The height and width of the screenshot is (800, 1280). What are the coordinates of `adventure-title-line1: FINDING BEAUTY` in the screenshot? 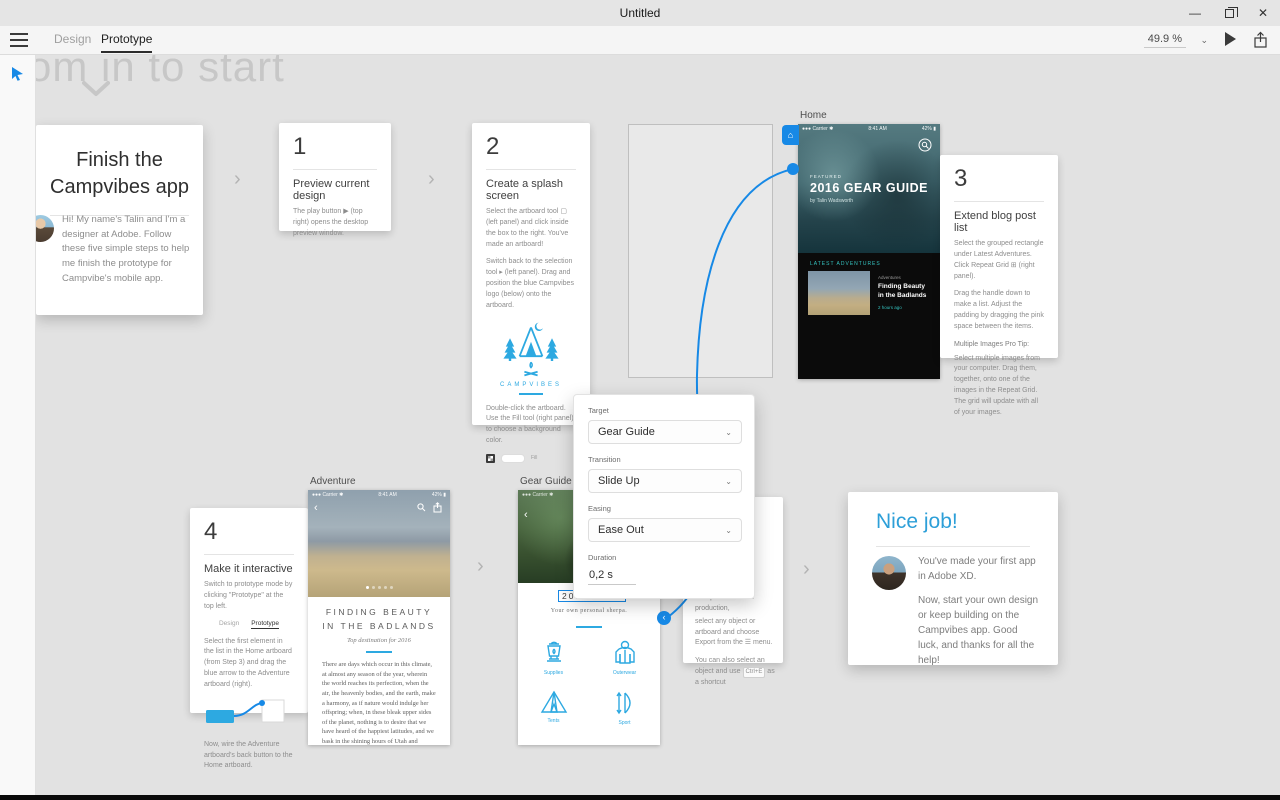 It's located at (379, 612).